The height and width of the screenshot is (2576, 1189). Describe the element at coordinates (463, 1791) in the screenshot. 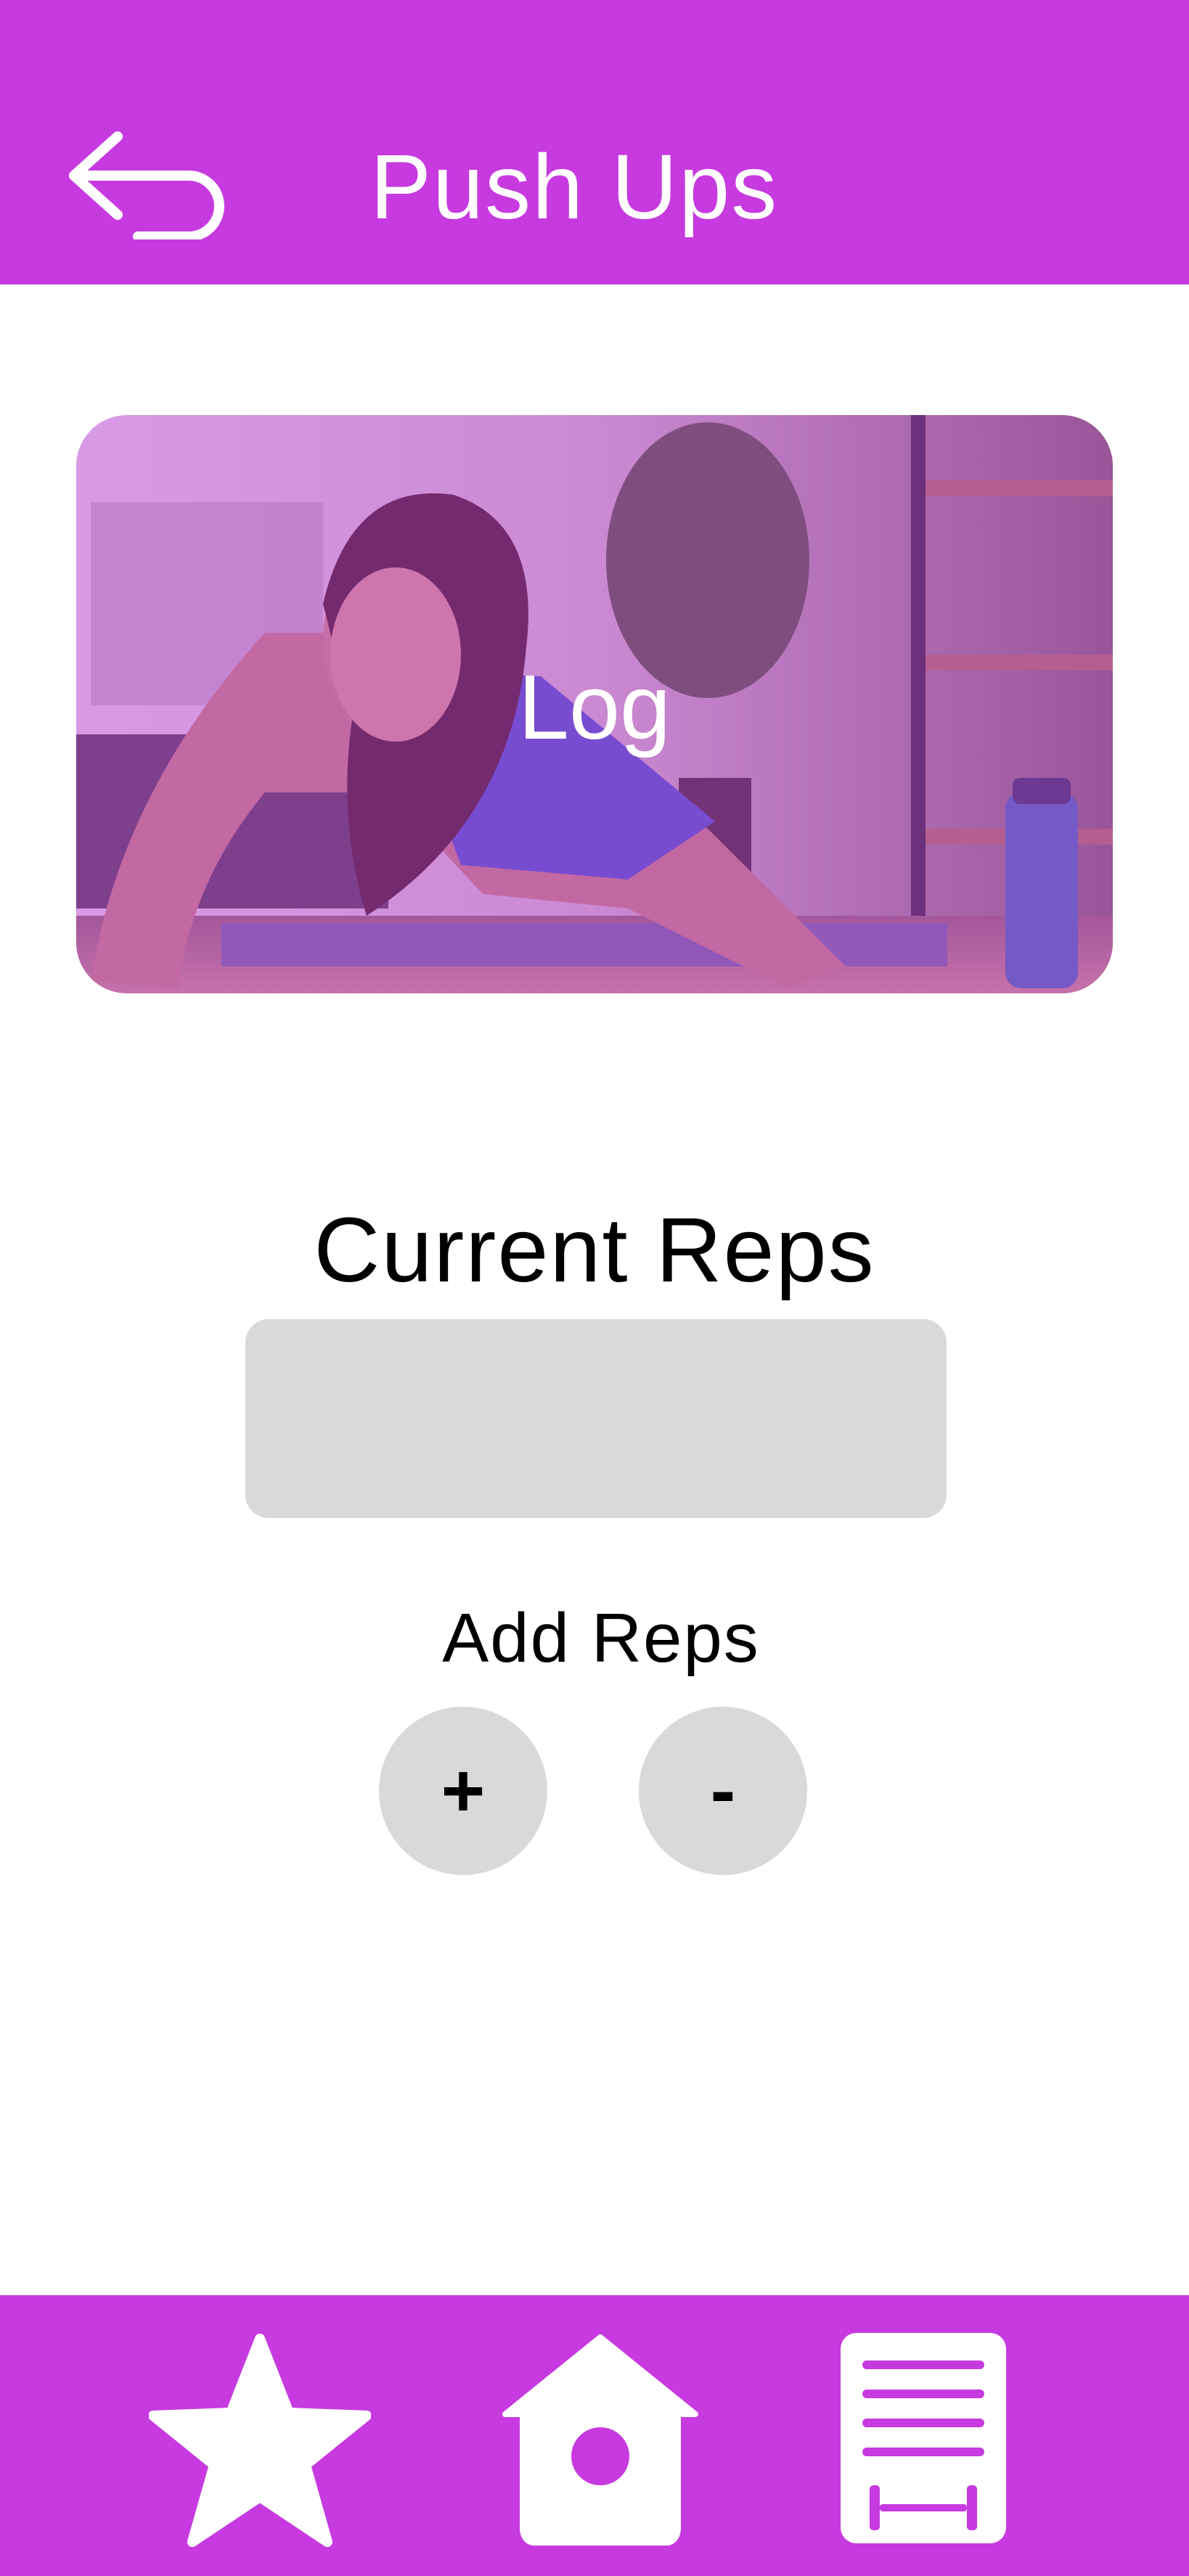

I see `add-rep-button: +` at that location.